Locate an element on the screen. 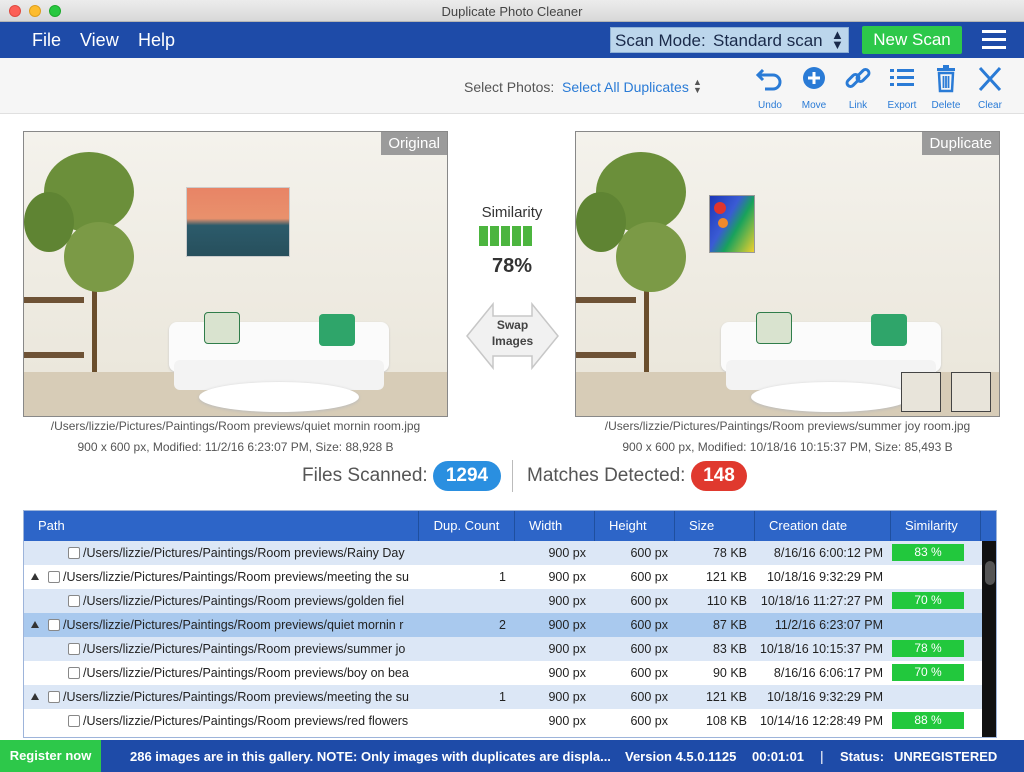 The image size is (1024, 772). cell-size: 110 KB is located at coordinates (726, 601).